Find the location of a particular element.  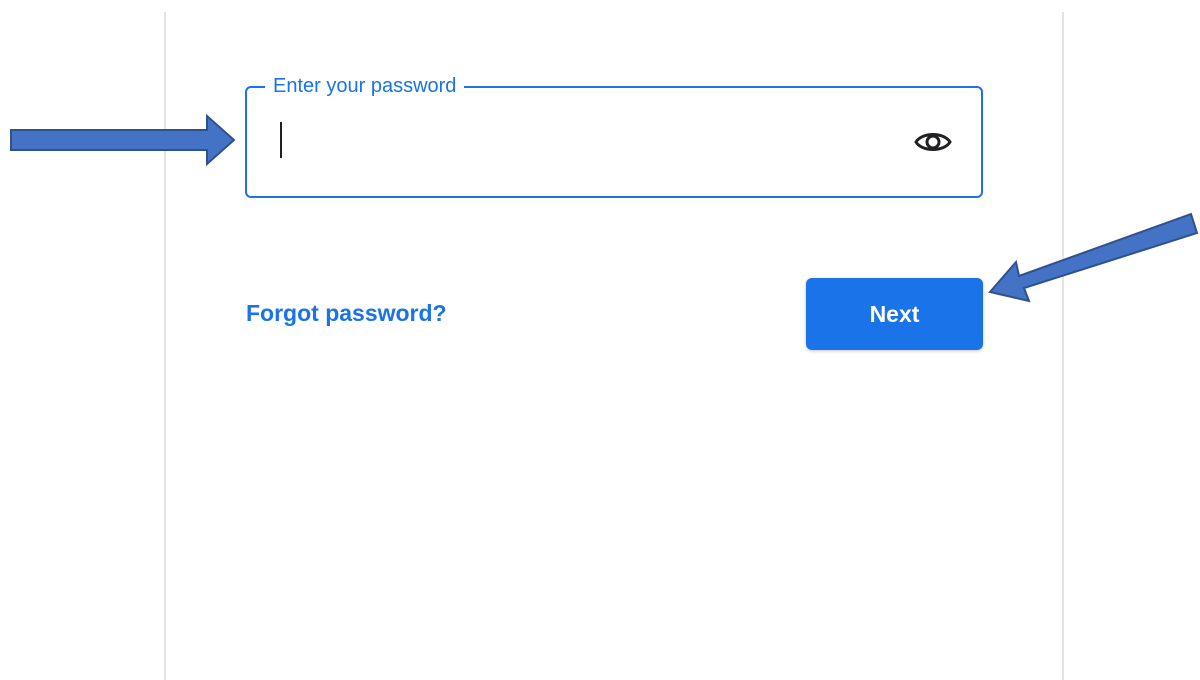

show-password-toggle is located at coordinates (933, 142).